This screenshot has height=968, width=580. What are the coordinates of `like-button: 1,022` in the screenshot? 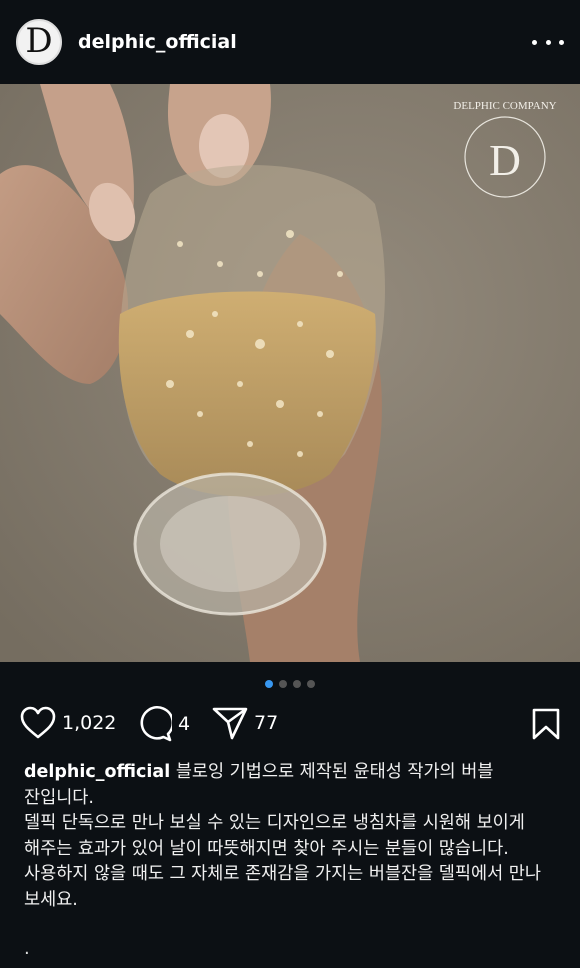 It's located at (68, 723).